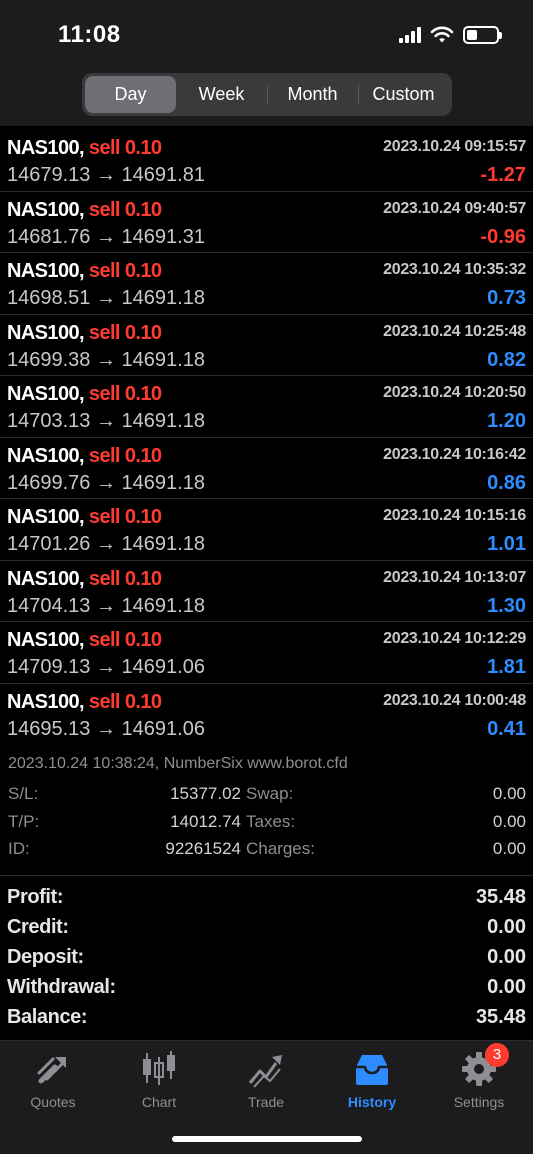  What do you see at coordinates (53, 1069) in the screenshot?
I see `quotes-icon` at bounding box center [53, 1069].